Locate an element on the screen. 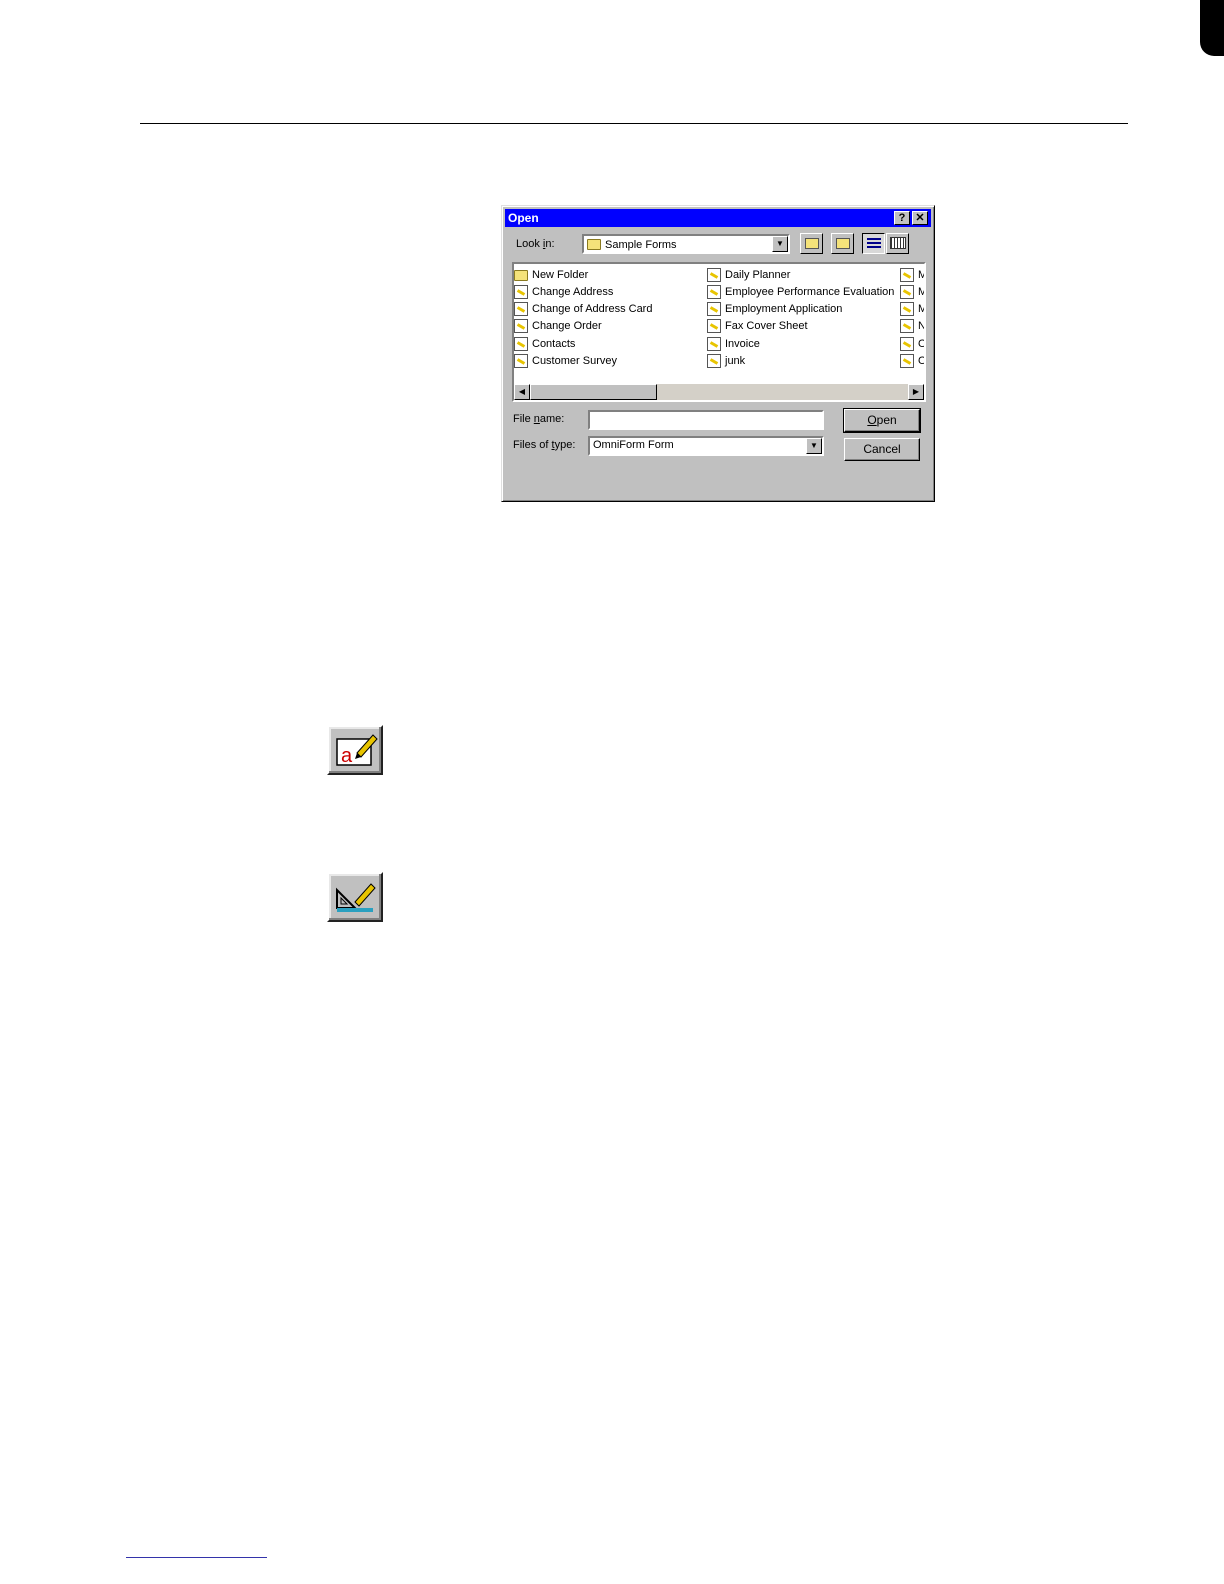  file-name-input is located at coordinates (706, 420).